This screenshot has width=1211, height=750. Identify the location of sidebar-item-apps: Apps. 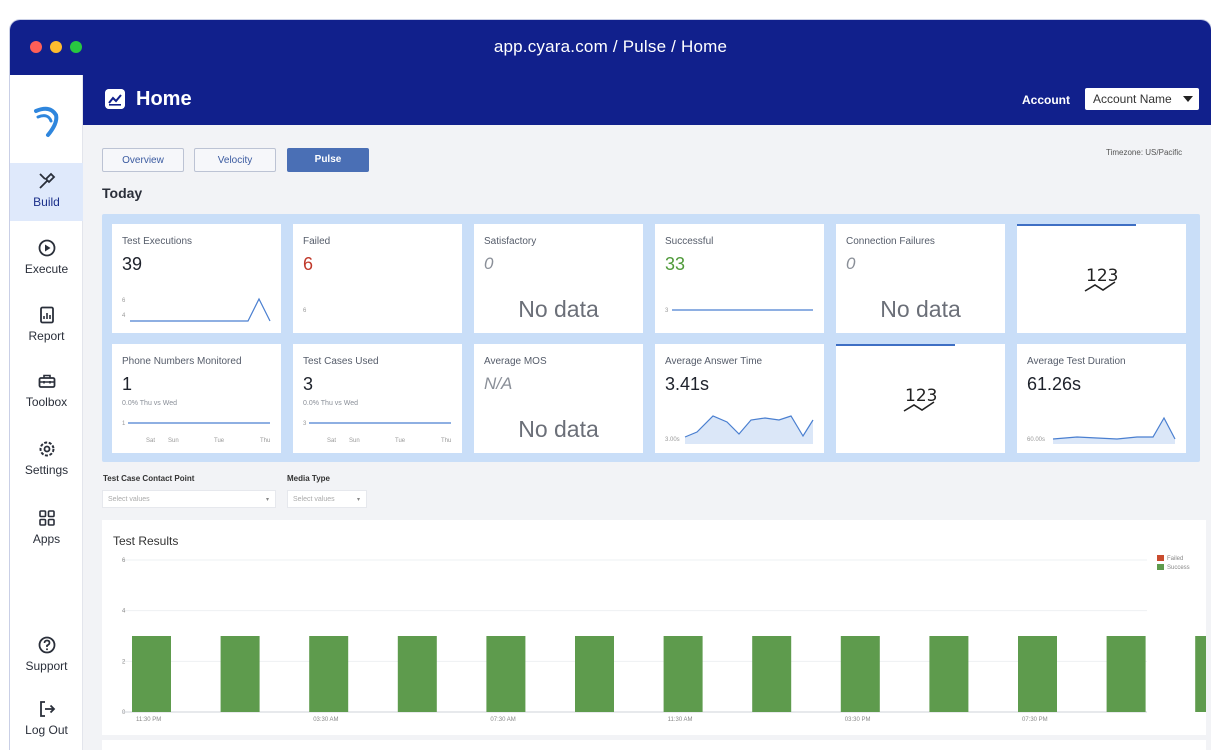
(46, 529).